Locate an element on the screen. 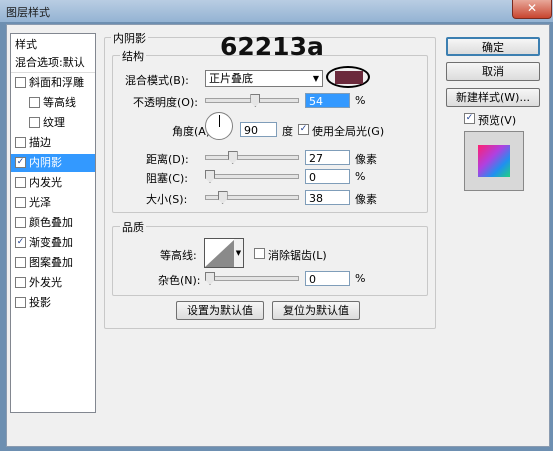 This screenshot has width=553, height=451. style-list-item: 颜色叠加 is located at coordinates (53, 223).